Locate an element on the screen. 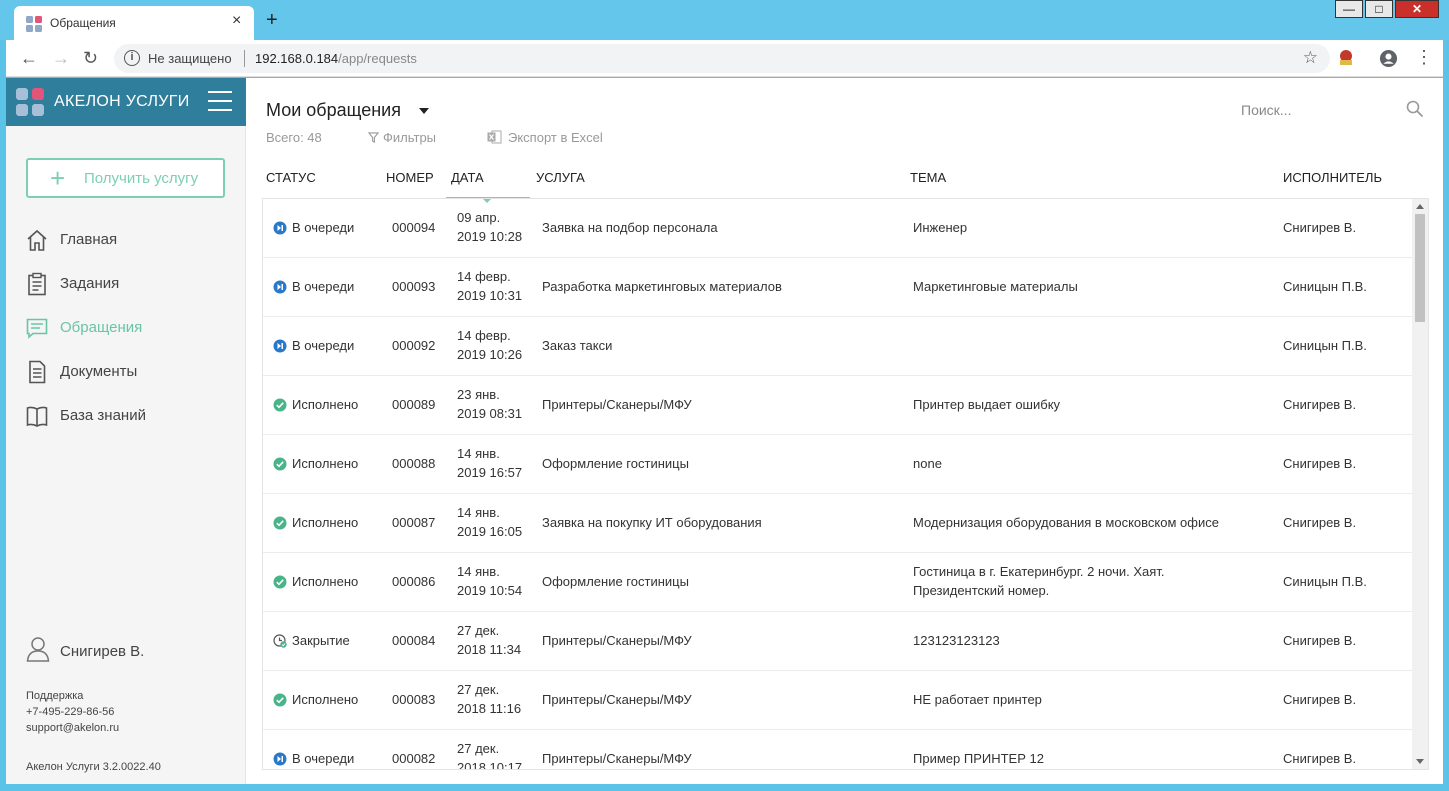 Image resolution: width=1449 pixels, height=791 pixels. user-name: Снигирев В. is located at coordinates (102, 651).